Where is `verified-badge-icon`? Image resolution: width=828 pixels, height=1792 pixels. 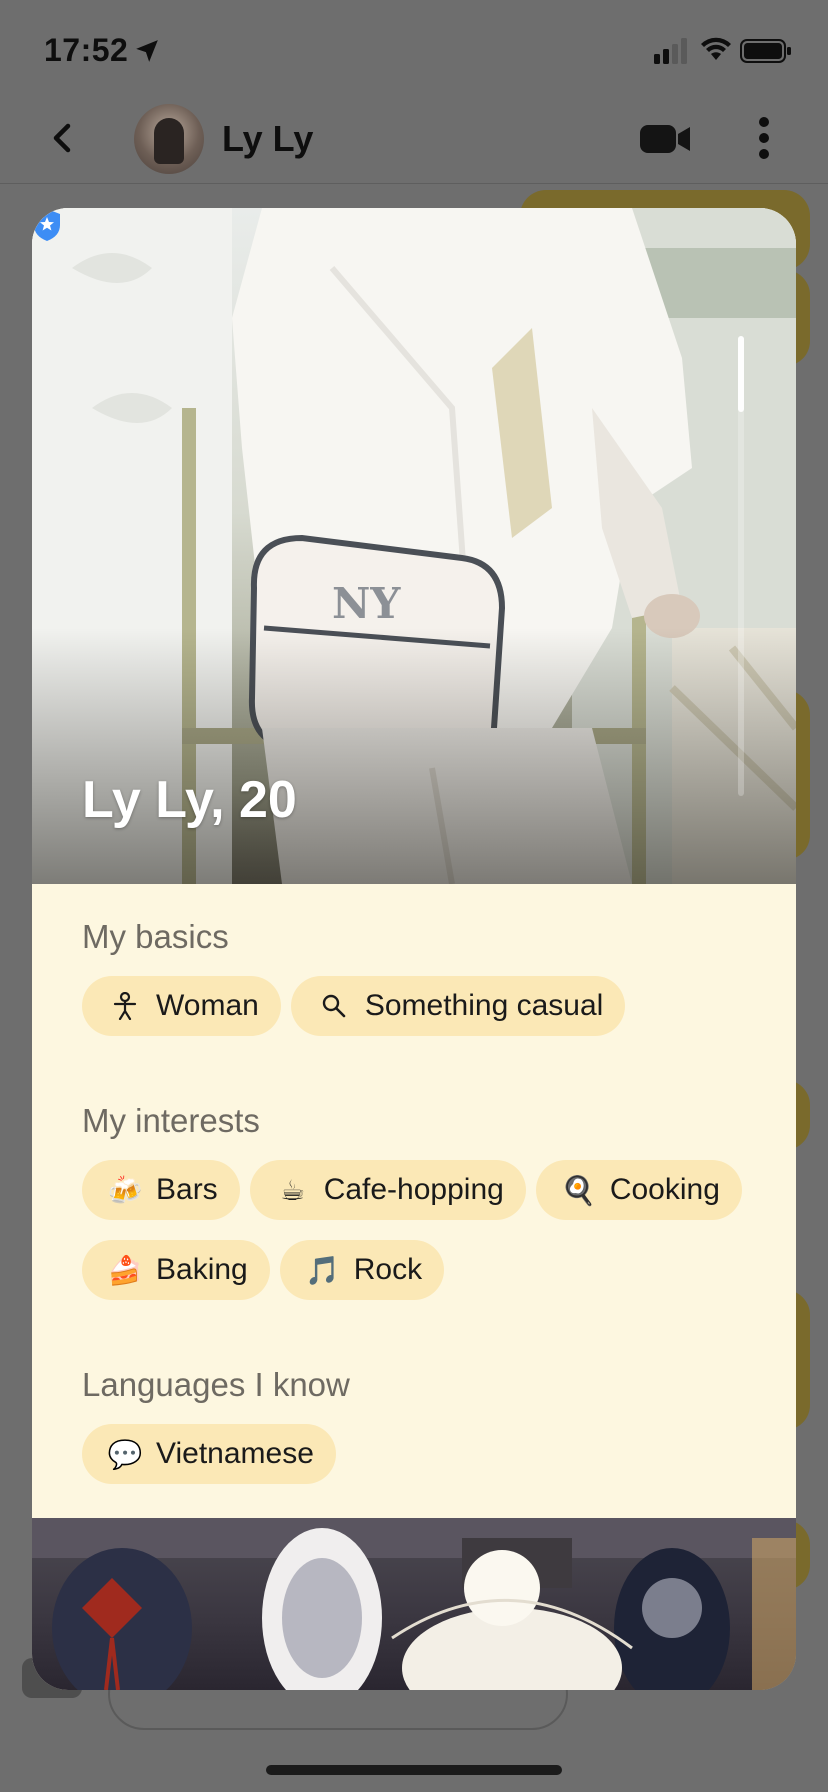 verified-badge-icon is located at coordinates (47, 225).